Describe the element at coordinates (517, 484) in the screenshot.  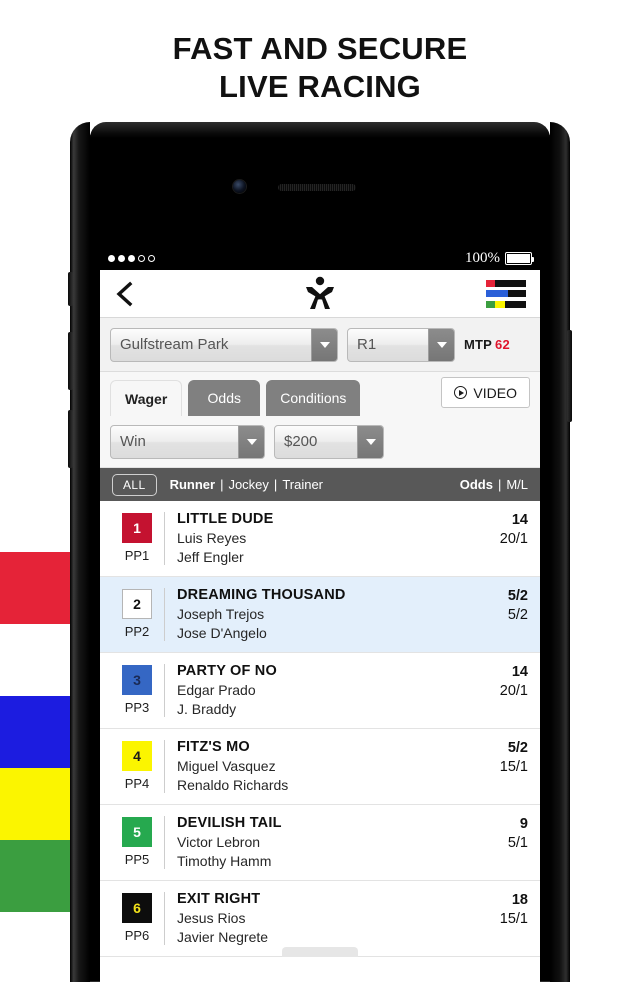
I see `column-ml-label: M/L` at that location.